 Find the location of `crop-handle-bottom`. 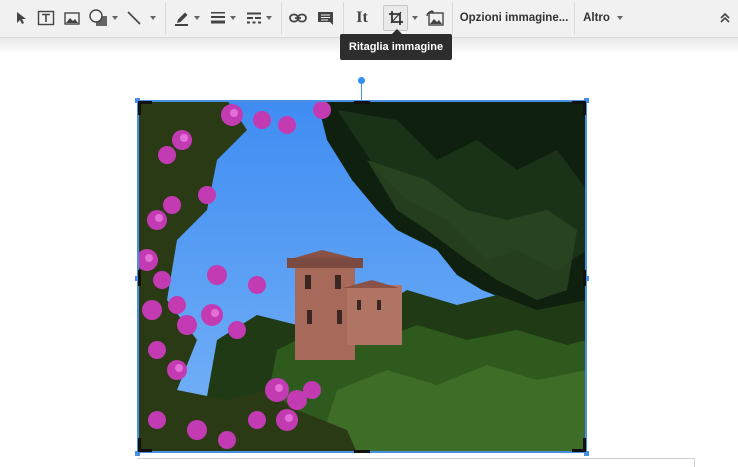

crop-handle-bottom is located at coordinates (362, 451).